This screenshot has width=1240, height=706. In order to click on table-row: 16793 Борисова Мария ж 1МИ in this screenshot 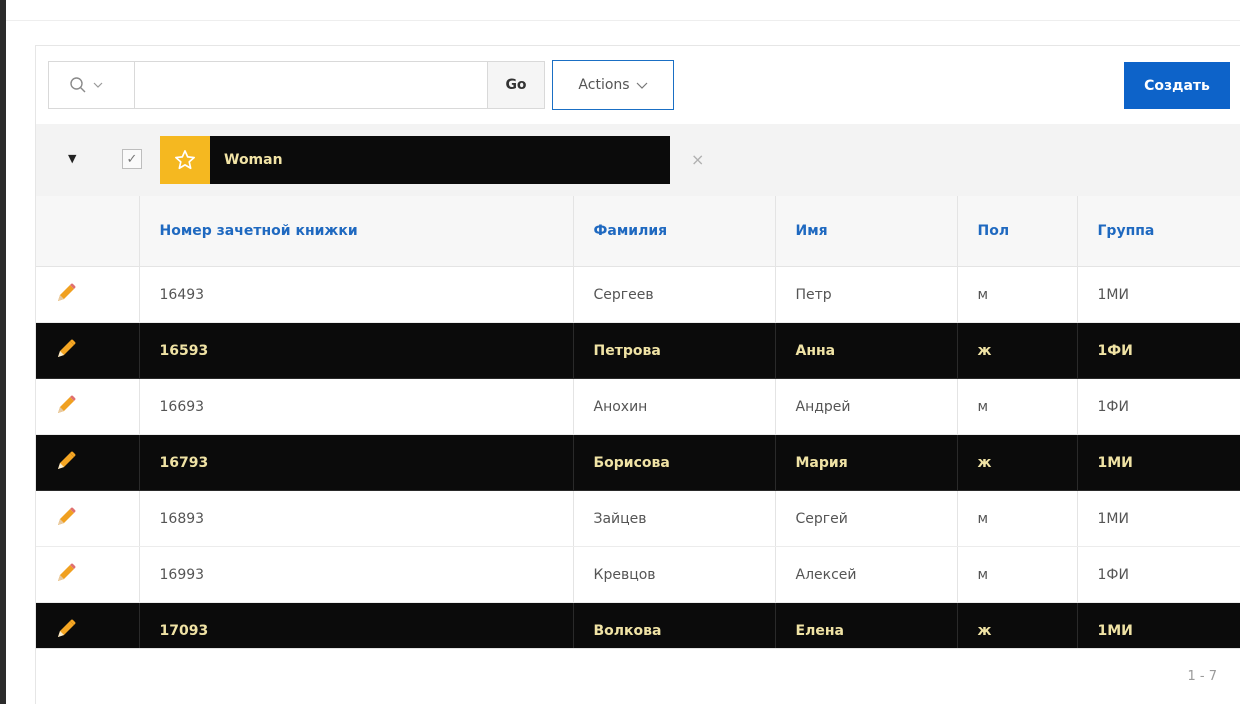, I will do `click(638, 462)`.